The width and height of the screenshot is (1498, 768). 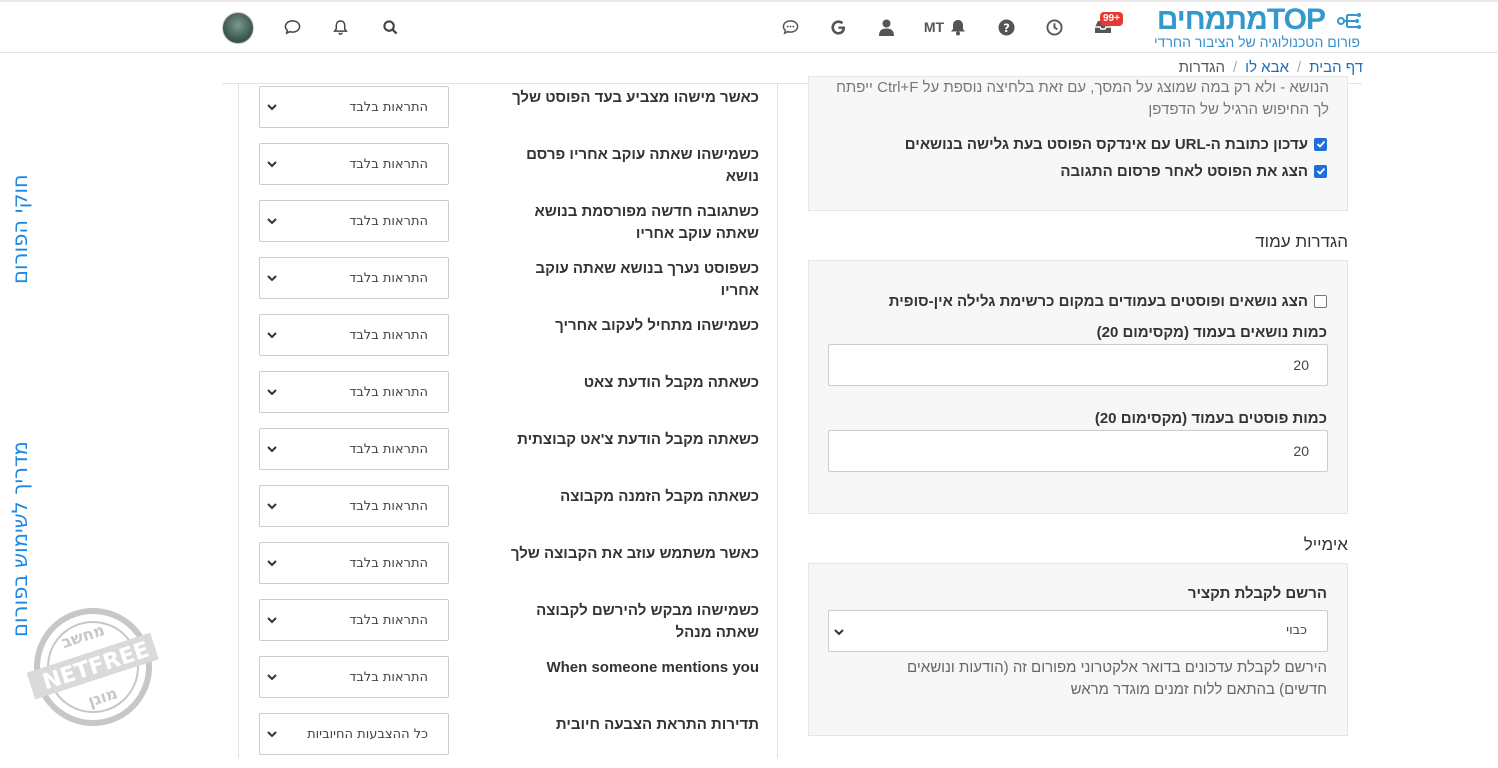 What do you see at coordinates (509, 511) in the screenshot?
I see `notification-row: כשאתה מקבל הזמנה מקבוצה התראות בלבד` at bounding box center [509, 511].